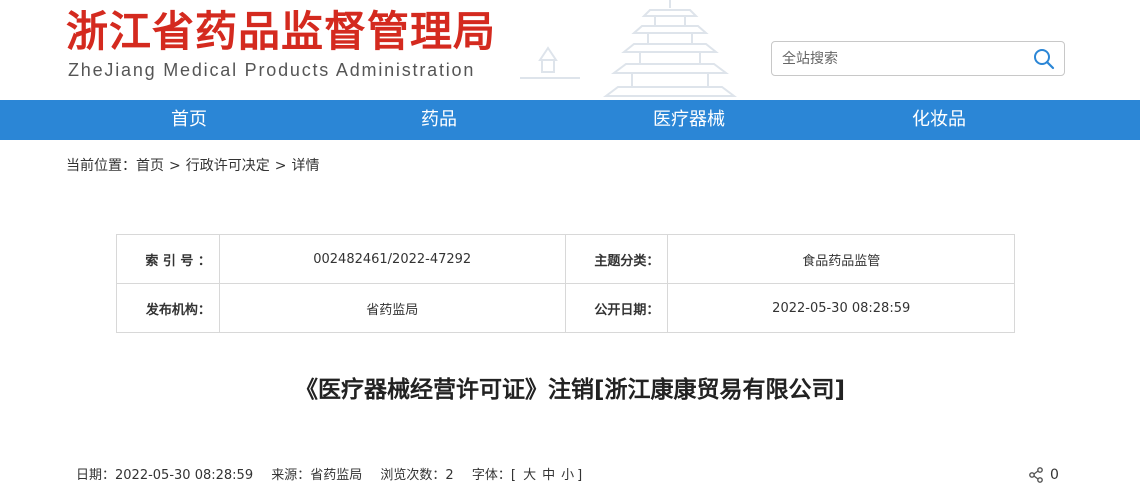  Describe the element at coordinates (580, 475) in the screenshot. I see `fontsize-bracket-close: ]` at that location.